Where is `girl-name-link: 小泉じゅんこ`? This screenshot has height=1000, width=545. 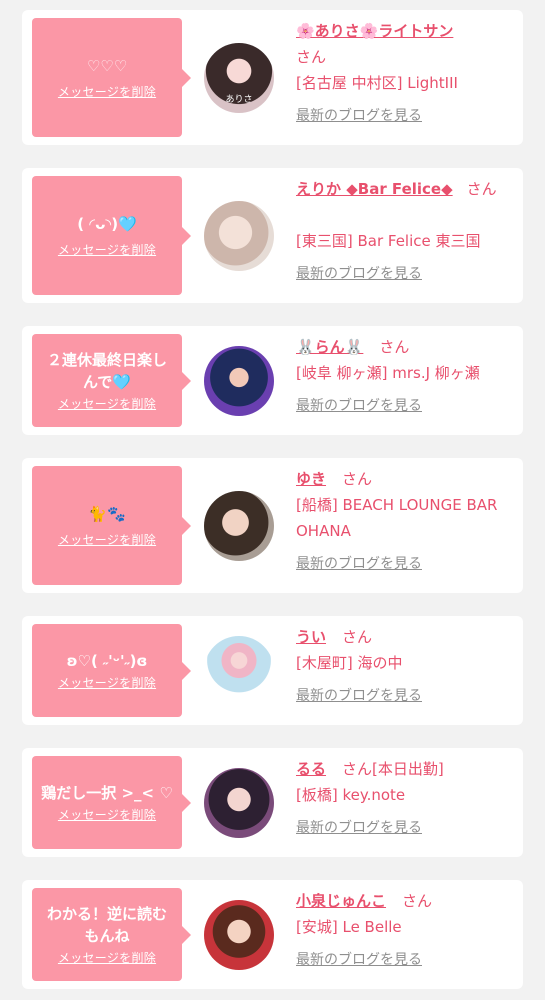
girl-name-link: 小泉じゅんこ is located at coordinates (341, 901).